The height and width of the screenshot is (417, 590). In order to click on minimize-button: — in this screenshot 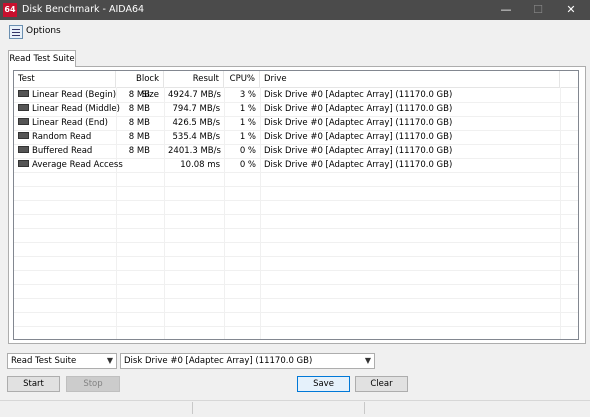, I will do `click(506, 10)`.